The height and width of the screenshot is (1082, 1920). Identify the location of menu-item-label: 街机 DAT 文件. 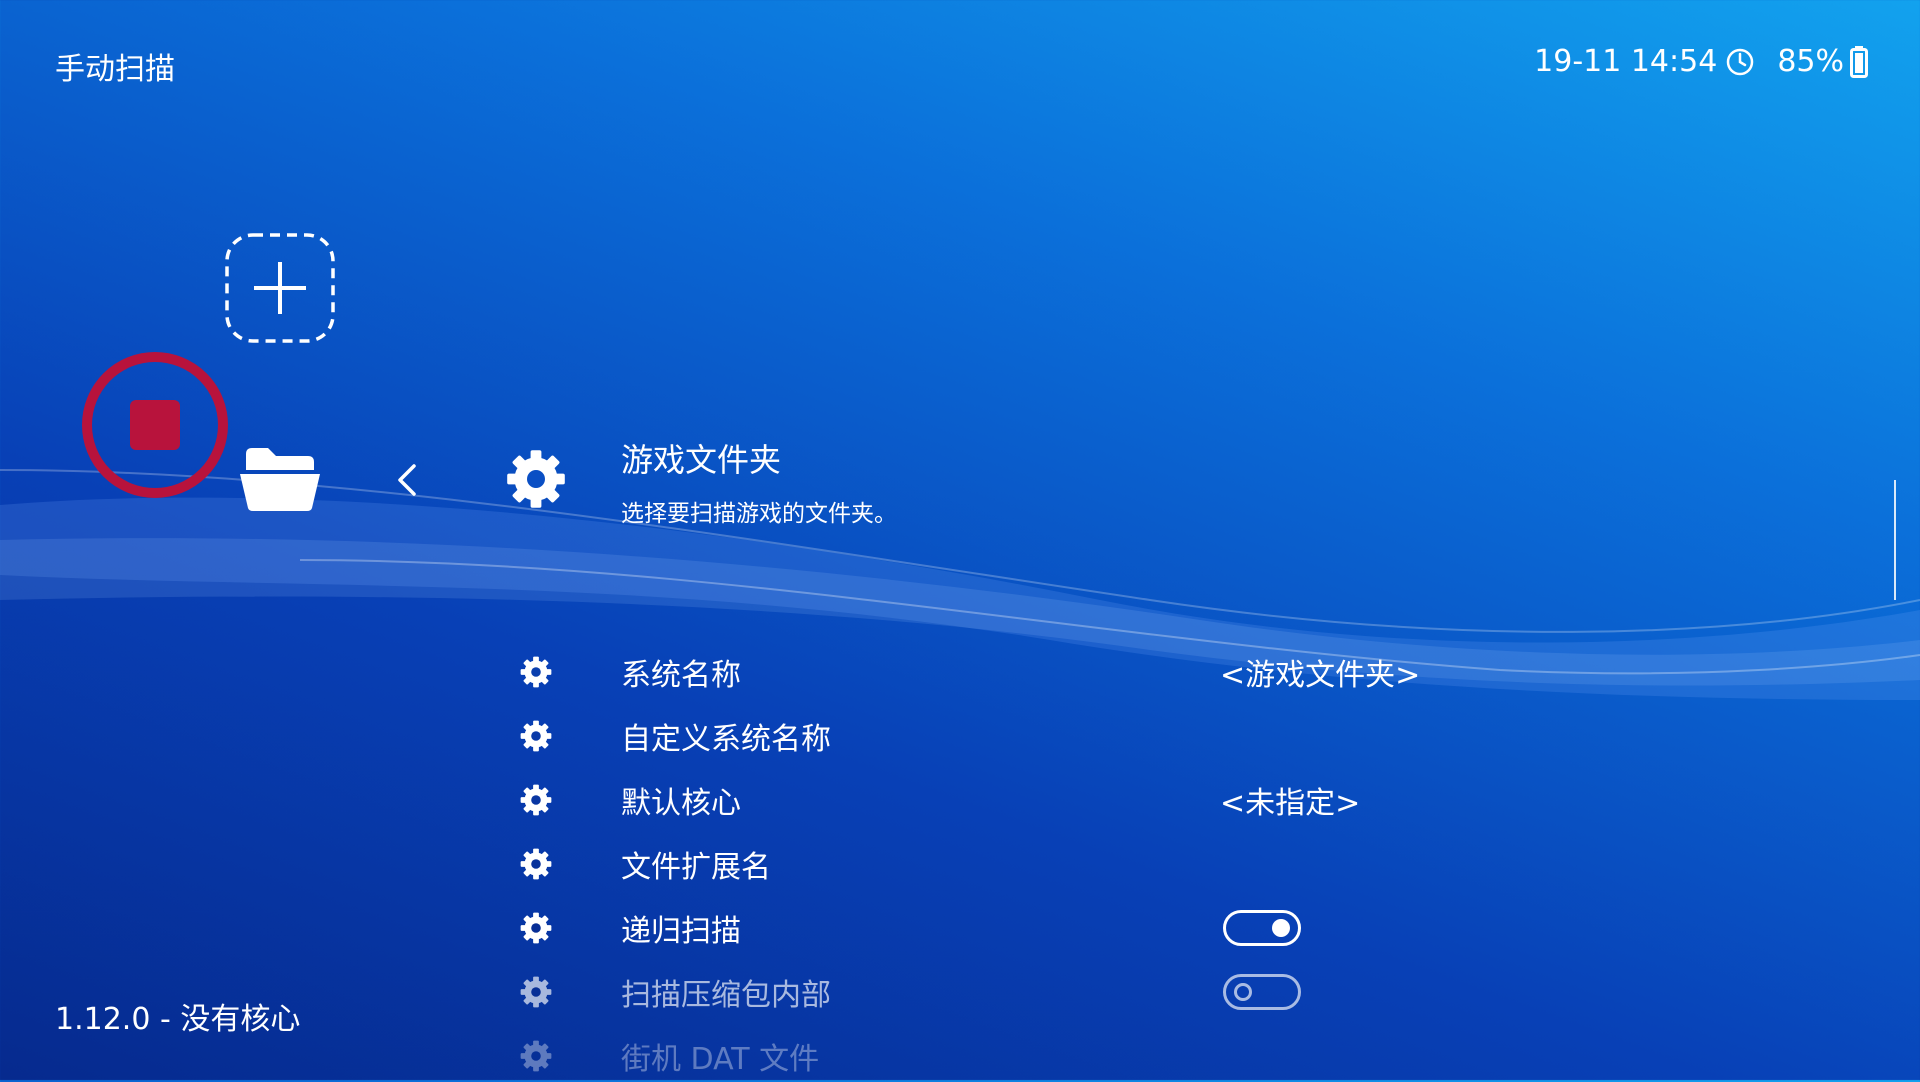
(720, 1059).